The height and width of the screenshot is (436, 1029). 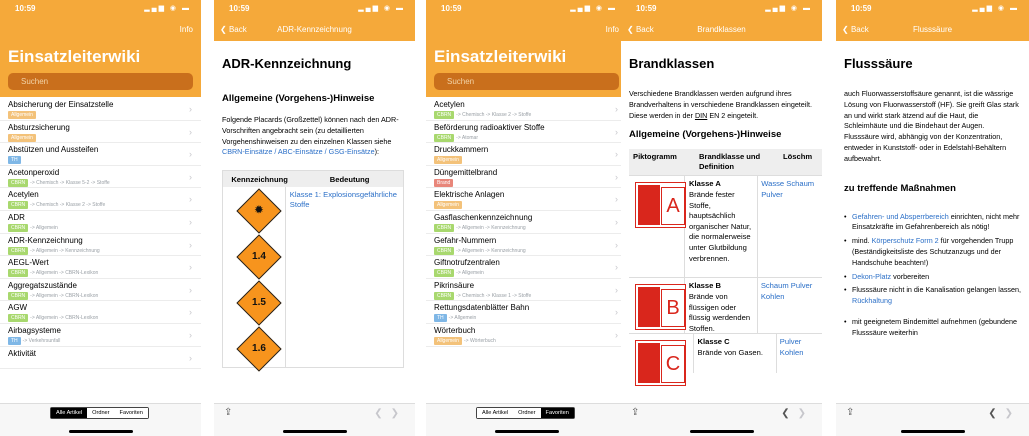 I want to click on list-item: Absturzsicherung Allgemein ›, so click(x=100, y=132).